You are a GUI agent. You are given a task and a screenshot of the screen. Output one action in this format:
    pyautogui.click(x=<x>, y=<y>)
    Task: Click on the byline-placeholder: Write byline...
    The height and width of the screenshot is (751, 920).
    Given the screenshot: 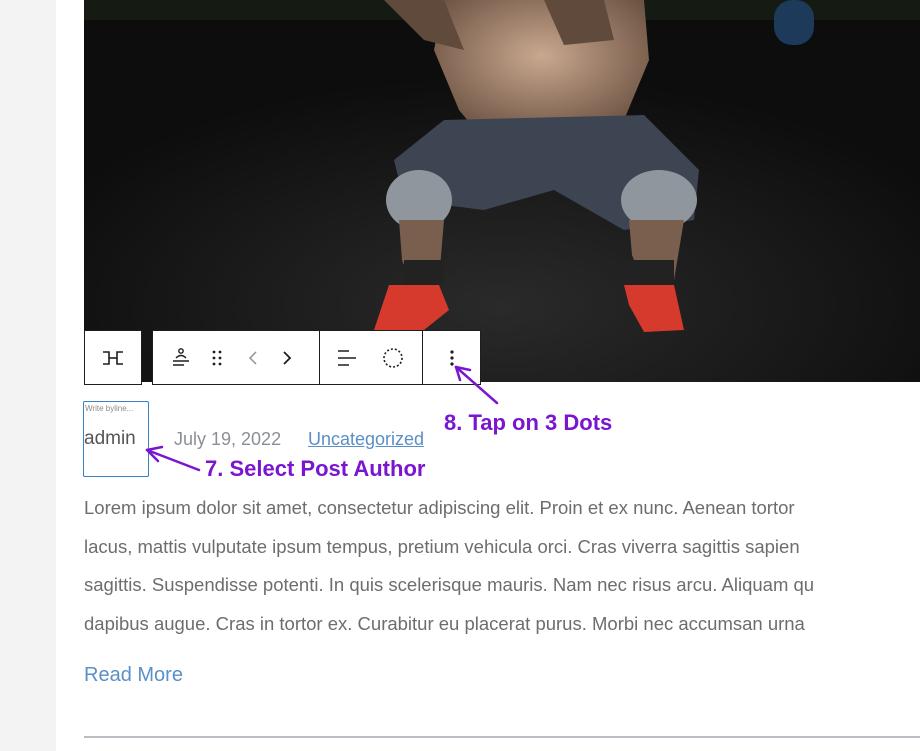 What is the action you would take?
    pyautogui.click(x=116, y=408)
    